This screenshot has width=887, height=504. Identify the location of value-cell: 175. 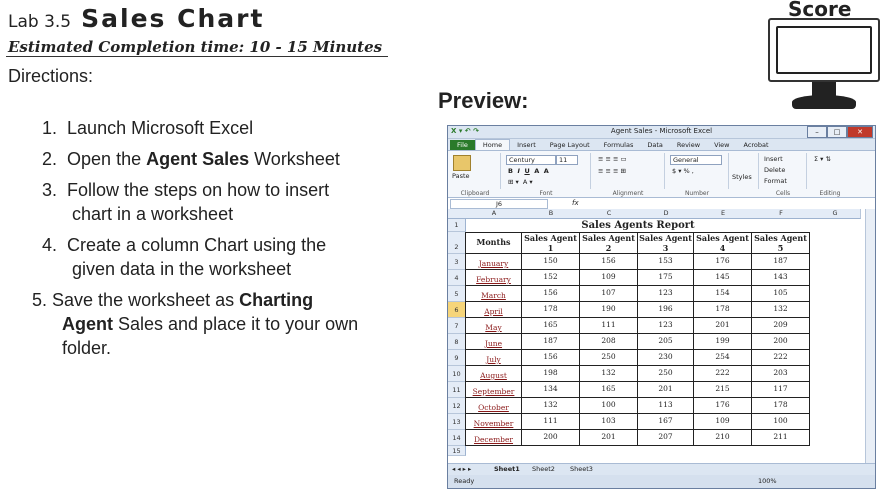
(666, 278).